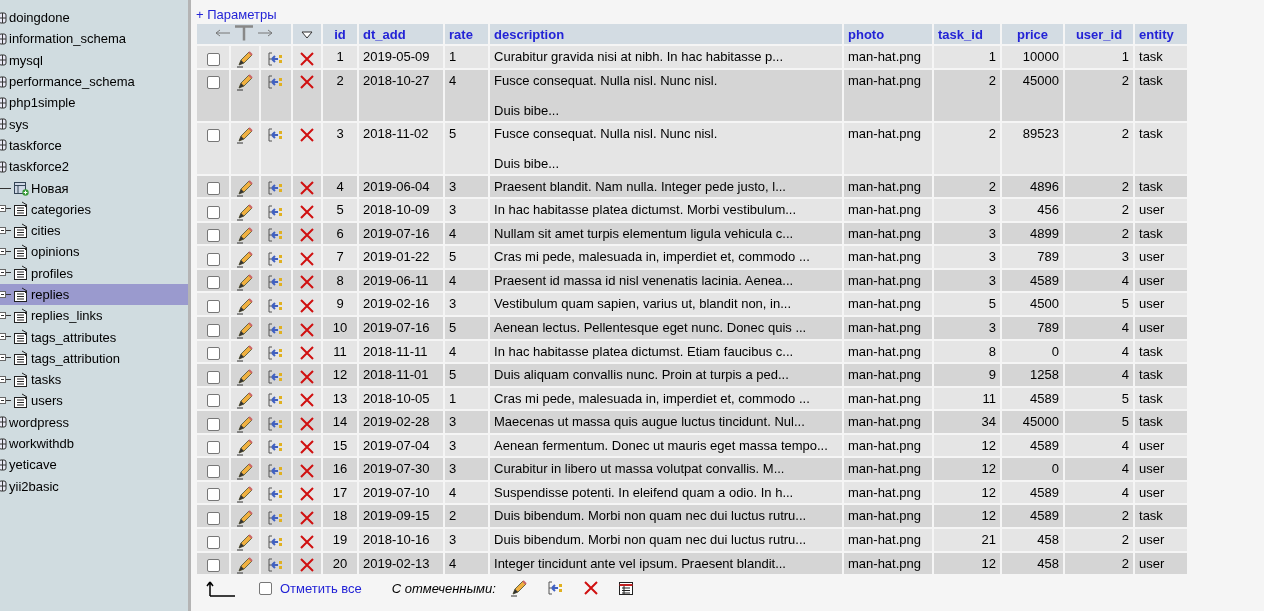 Image resolution: width=1264 pixels, height=611 pixels. I want to click on table-item: tags_attributes, so click(94, 337).